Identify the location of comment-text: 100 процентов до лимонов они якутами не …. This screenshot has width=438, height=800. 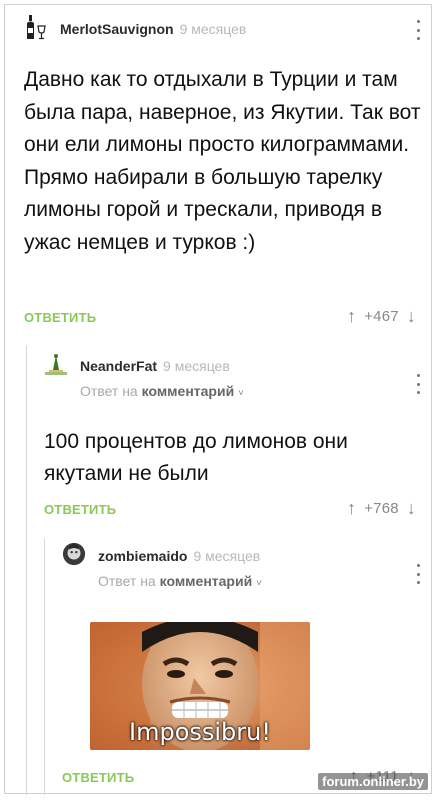
(196, 457).